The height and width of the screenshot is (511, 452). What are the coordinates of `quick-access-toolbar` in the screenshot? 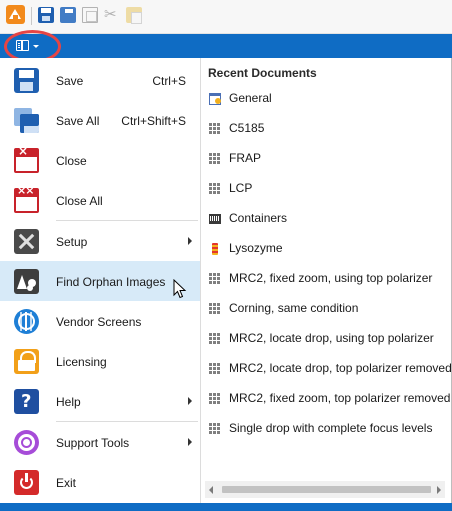 It's located at (226, 17).